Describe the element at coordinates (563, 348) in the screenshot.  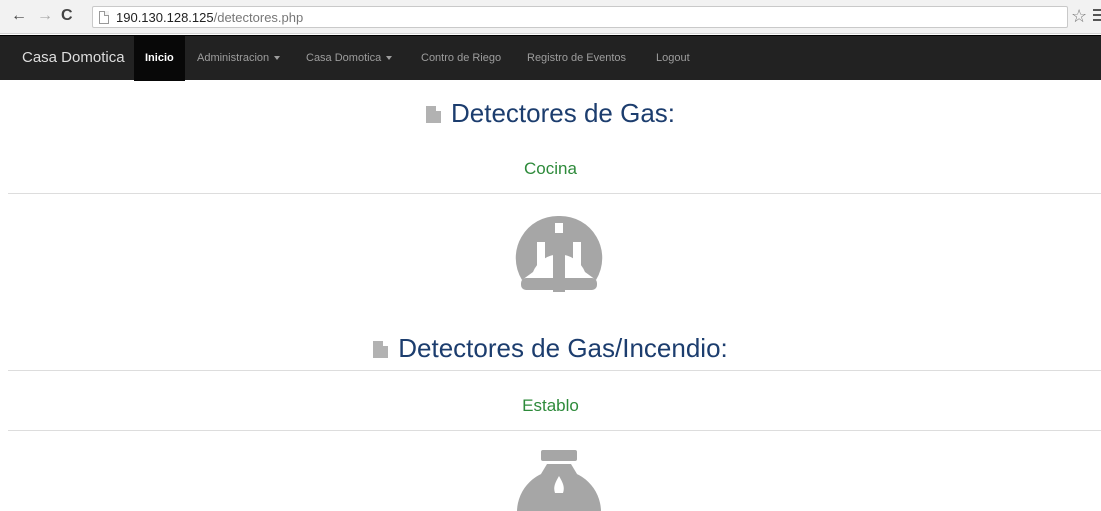
I see `section-title: Detectores de Gas/Incendio:` at that location.